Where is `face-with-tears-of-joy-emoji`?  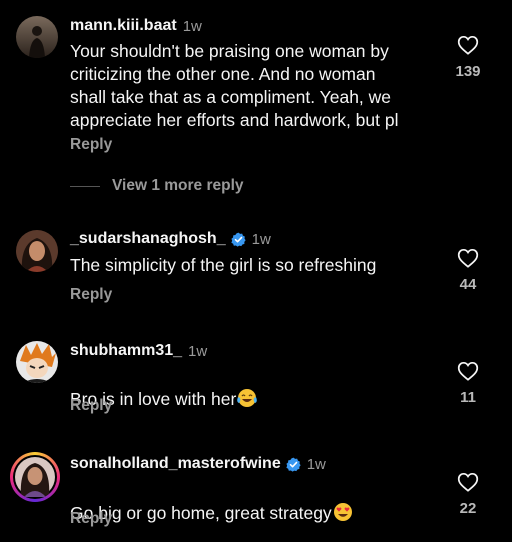
face-with-tears-of-joy-emoji is located at coordinates (247, 398).